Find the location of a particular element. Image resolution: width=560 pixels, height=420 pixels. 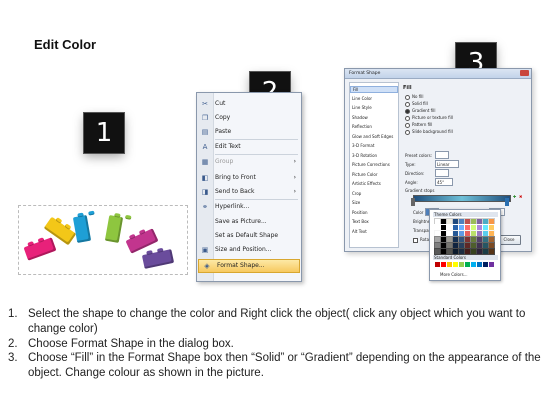

category-shadow: Shadow is located at coordinates (360, 117).